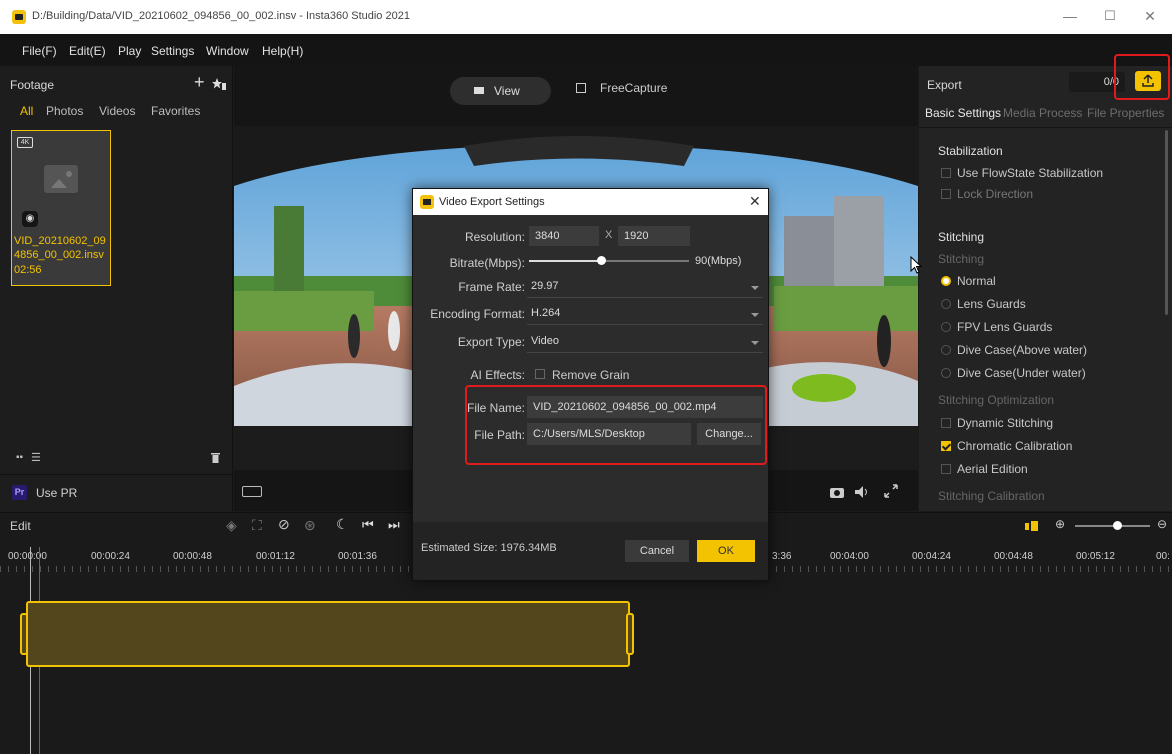  Describe the element at coordinates (991, 304) in the screenshot. I see `radio-lens-guards-label: Lens Guards` at that location.